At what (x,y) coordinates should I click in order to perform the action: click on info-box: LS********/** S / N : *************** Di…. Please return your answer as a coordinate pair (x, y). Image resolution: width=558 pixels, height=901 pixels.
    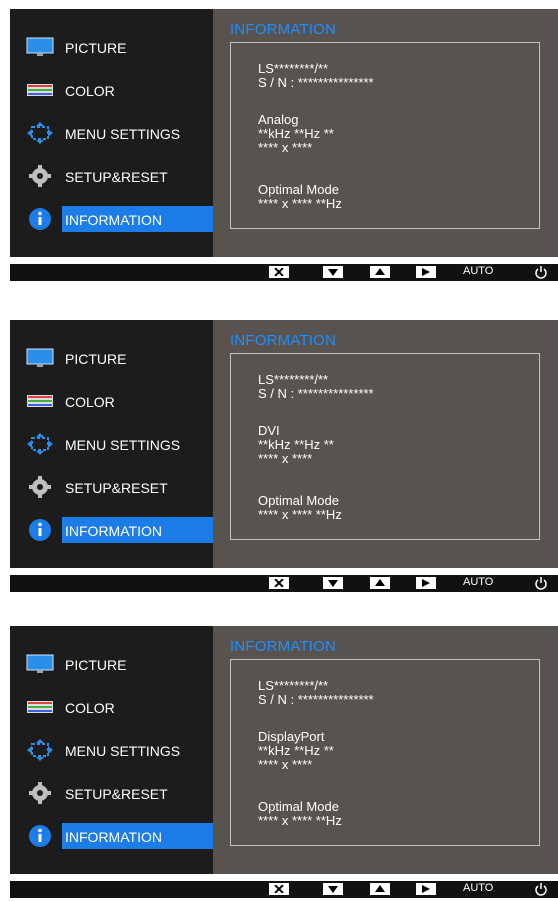
    Looking at the image, I should click on (385, 752).